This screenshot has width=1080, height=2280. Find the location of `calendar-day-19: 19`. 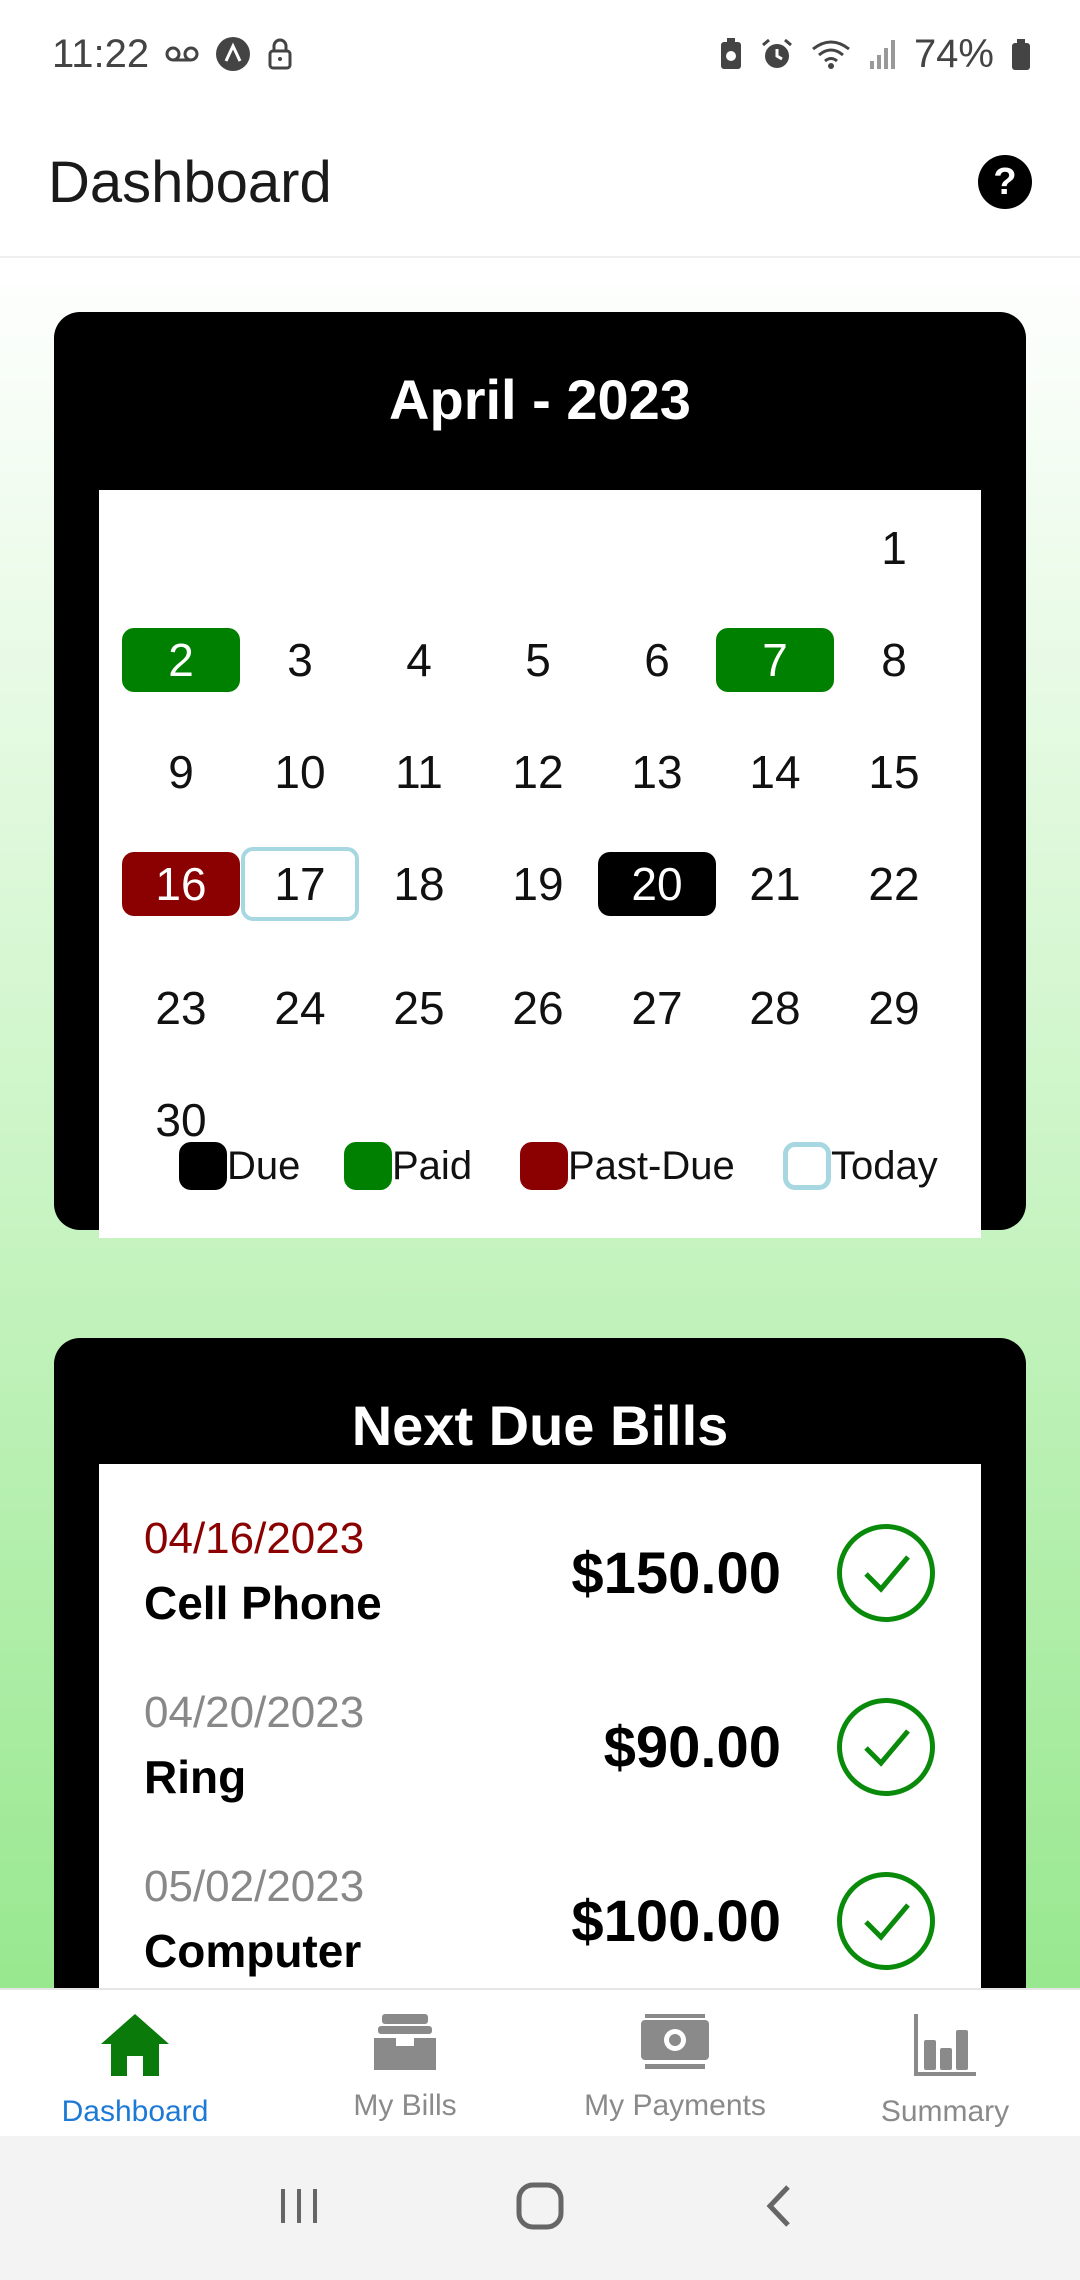

calendar-day-19: 19 is located at coordinates (538, 884).